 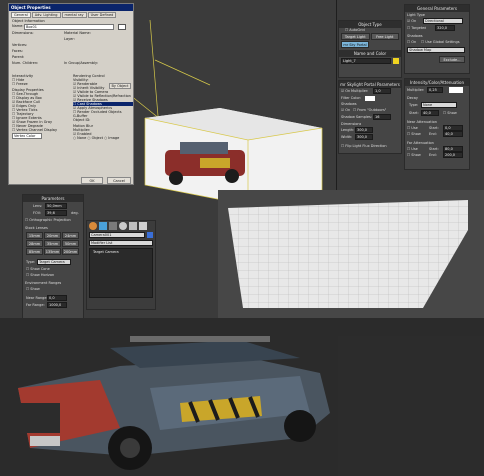 I want to click on far-atten-heading: Far Attenuation, so click(x=420, y=143).